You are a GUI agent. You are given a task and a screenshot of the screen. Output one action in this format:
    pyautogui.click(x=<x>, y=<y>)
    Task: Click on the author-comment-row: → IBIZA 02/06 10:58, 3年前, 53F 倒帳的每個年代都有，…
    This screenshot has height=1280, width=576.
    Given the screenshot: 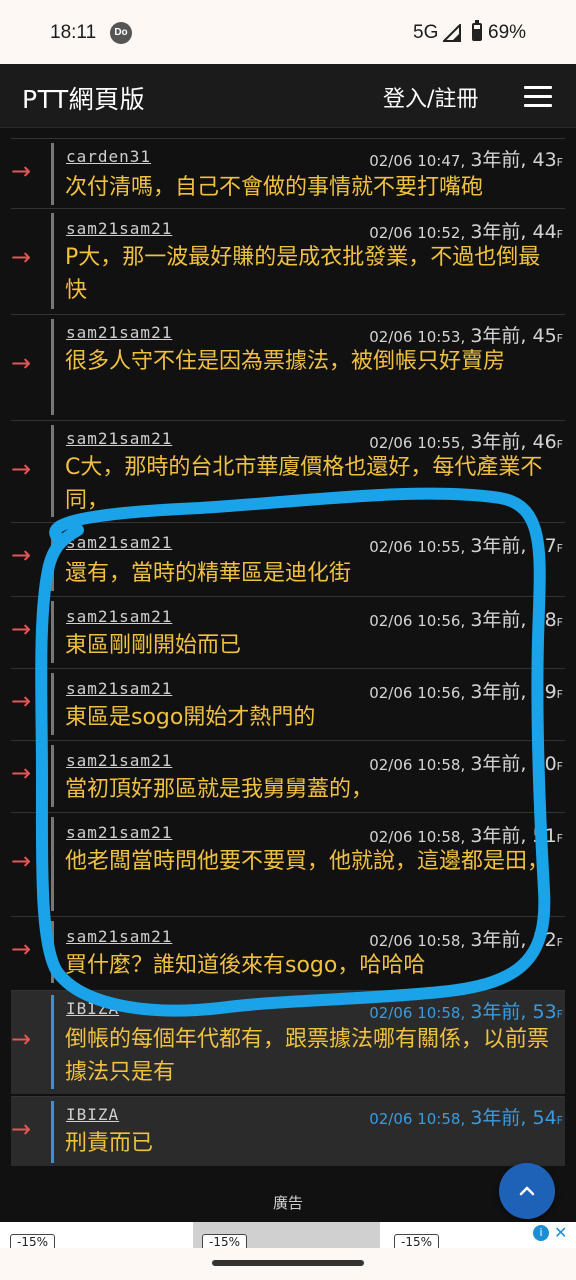 What is the action you would take?
    pyautogui.click(x=288, y=1042)
    